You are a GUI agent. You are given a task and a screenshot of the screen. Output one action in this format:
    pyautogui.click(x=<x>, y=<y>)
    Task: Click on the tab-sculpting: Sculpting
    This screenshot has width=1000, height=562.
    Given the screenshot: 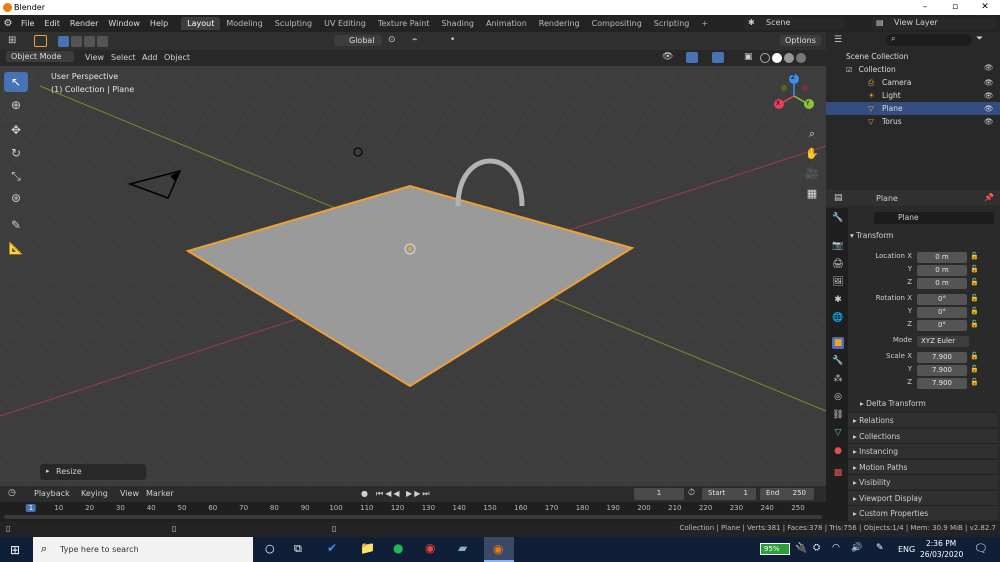 What is the action you would take?
    pyautogui.click(x=293, y=23)
    